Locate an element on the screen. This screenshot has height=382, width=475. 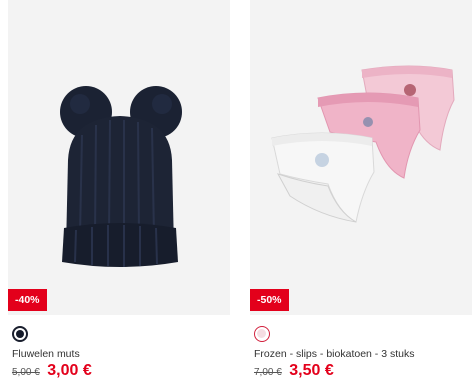
color-swatch-pink is located at coordinates (262, 334).